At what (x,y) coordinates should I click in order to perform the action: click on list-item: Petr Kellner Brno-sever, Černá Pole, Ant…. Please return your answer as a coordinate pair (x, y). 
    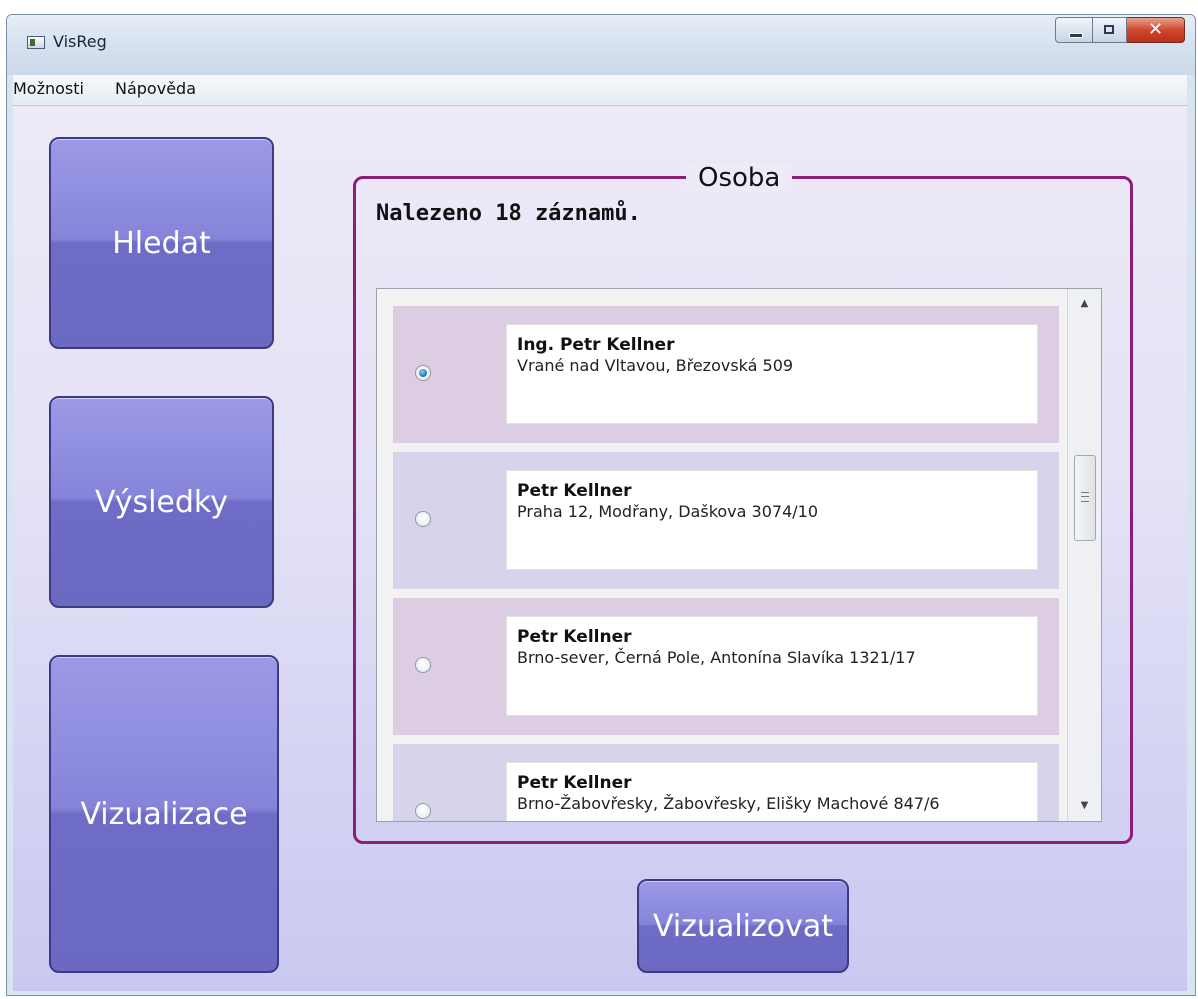
    Looking at the image, I should click on (726, 666).